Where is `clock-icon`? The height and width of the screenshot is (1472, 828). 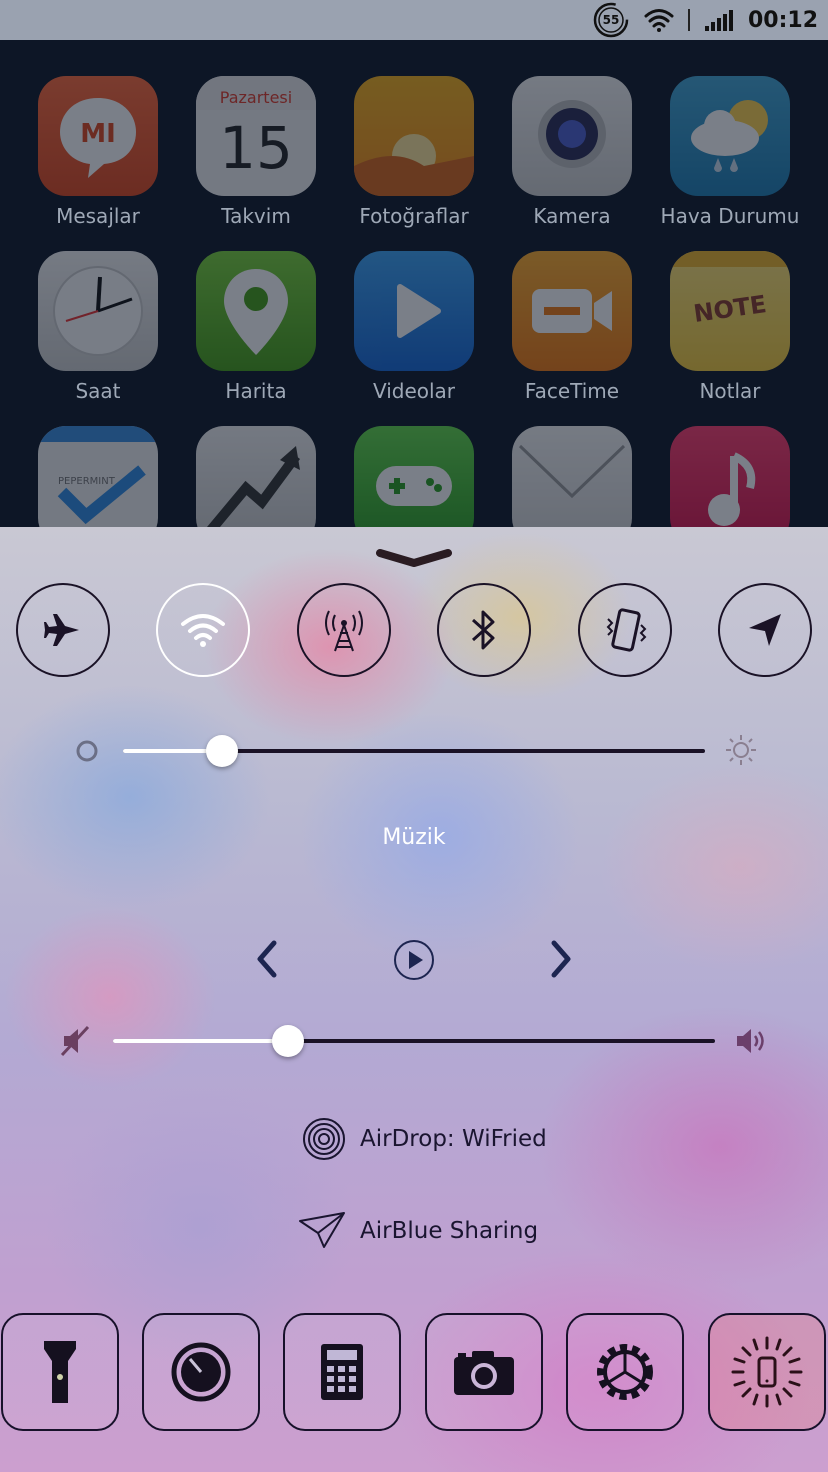 clock-icon is located at coordinates (98, 311).